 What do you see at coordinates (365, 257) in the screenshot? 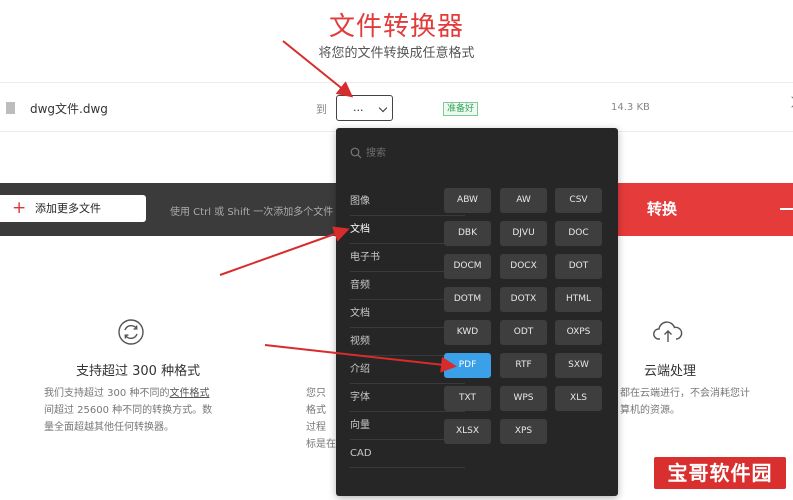
I see `category-label: 电子书` at bounding box center [365, 257].